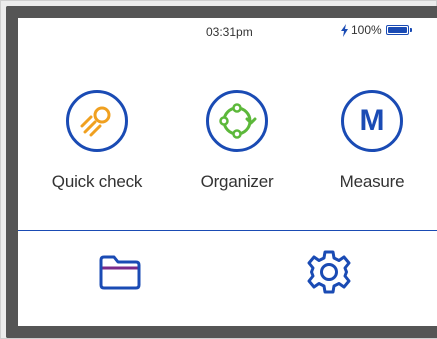  I want to click on measure-button: M Measure, so click(372, 141).